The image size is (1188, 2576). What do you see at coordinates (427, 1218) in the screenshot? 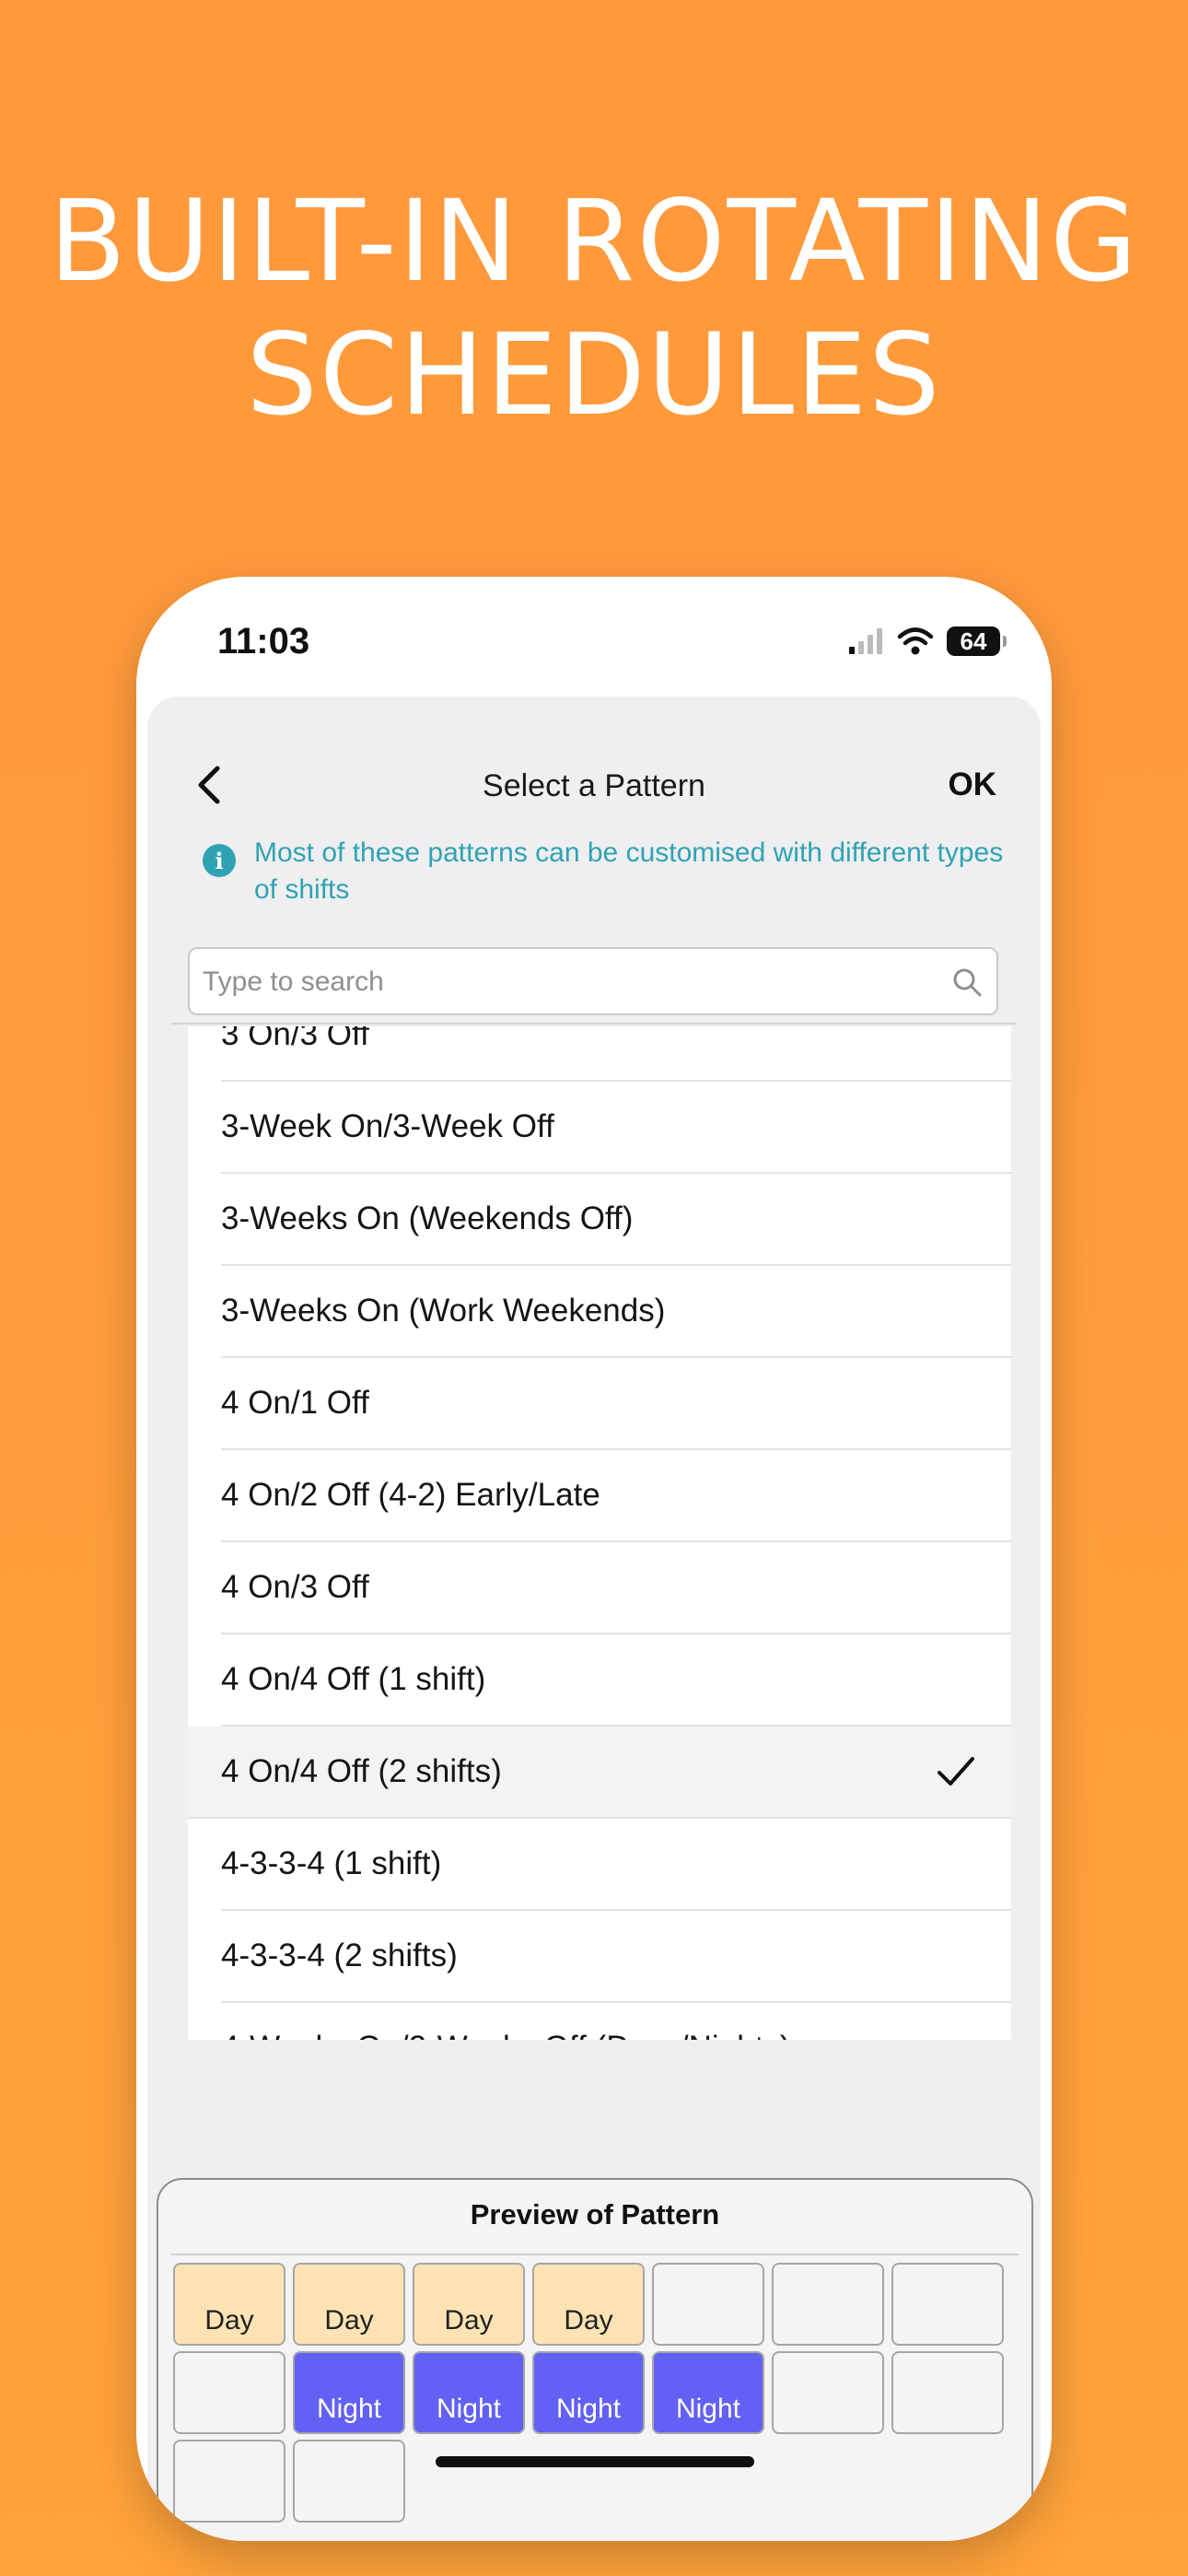
I see `list-item-label: 3-Weeks On (Weekends Off)` at bounding box center [427, 1218].